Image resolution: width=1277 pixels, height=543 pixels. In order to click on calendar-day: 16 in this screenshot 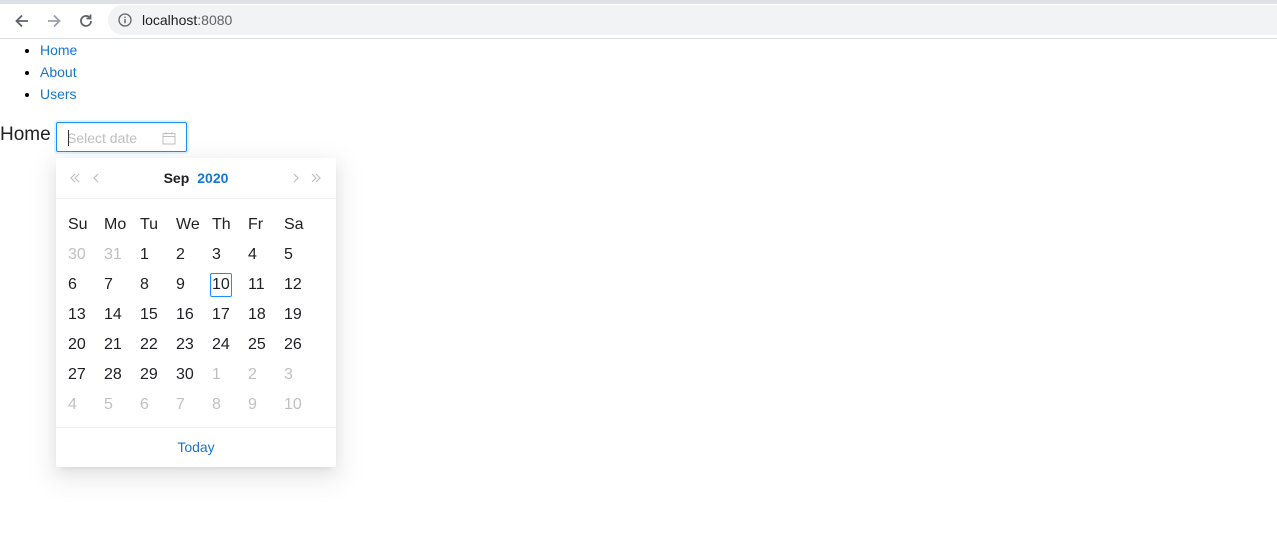, I will do `click(194, 315)`.